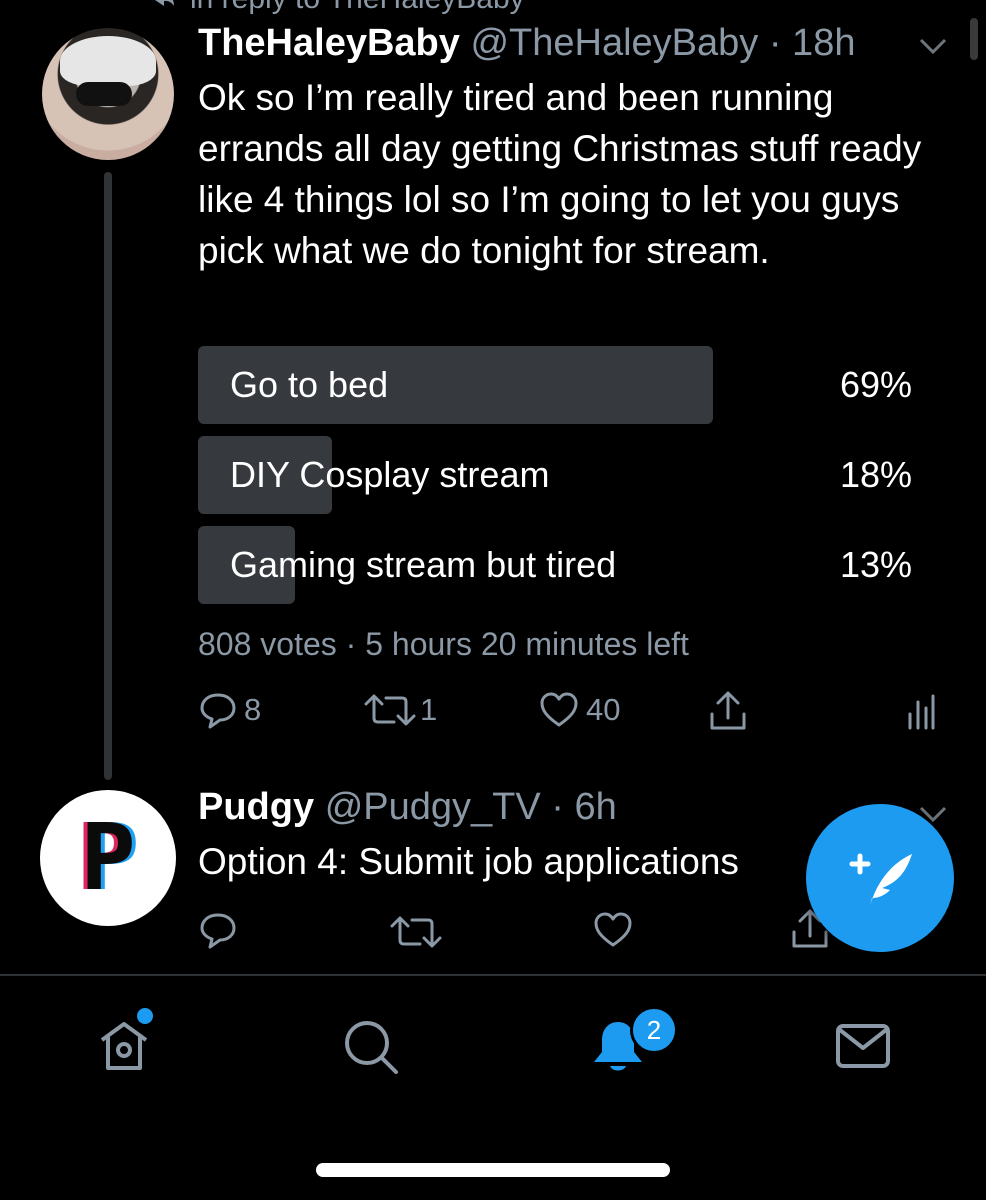 Image resolution: width=986 pixels, height=1200 pixels. Describe the element at coordinates (443, 644) in the screenshot. I see `poll-summary: 808 votes · 5 hours 20 minutes left` at that location.